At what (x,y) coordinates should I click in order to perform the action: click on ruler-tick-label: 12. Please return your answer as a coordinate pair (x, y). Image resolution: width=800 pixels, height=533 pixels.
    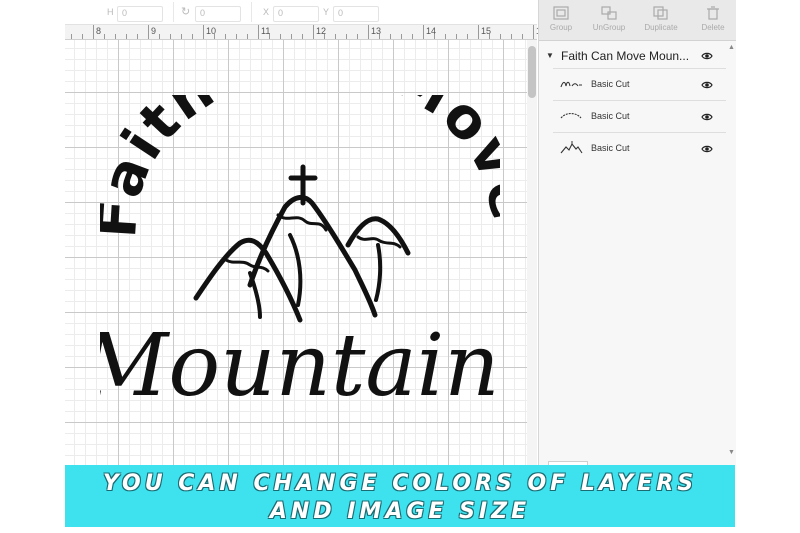
    Looking at the image, I should click on (321, 31).